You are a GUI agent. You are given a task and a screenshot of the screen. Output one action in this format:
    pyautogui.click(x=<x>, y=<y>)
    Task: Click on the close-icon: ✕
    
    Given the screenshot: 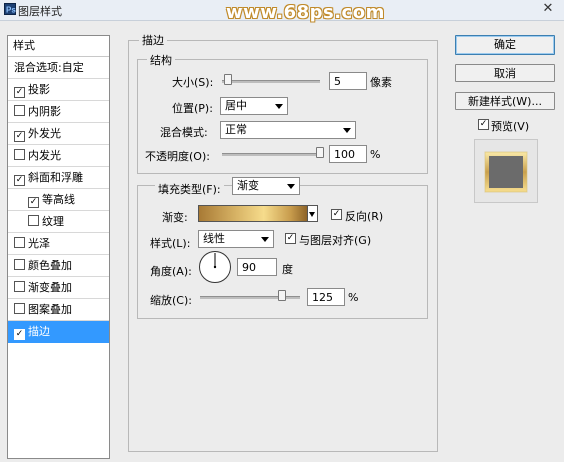 What is the action you would take?
    pyautogui.click(x=548, y=8)
    